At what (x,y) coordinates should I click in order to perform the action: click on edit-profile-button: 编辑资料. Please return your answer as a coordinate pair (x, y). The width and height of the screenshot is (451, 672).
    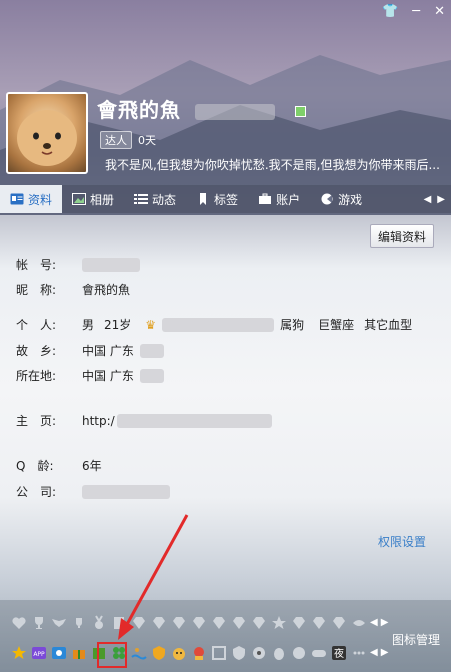
    Looking at the image, I should click on (402, 236).